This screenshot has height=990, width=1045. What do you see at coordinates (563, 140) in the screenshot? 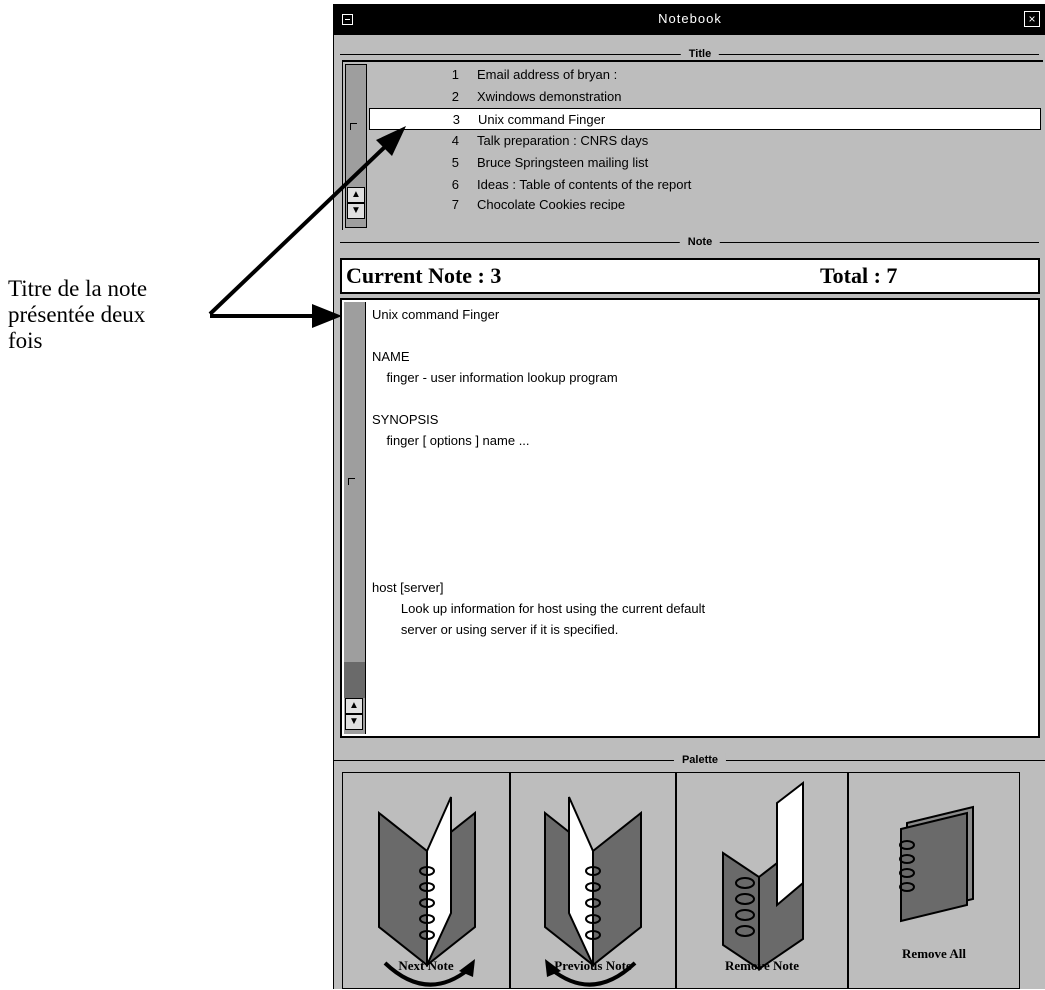
I see `item-title: Talk preparation : CNRS days` at bounding box center [563, 140].